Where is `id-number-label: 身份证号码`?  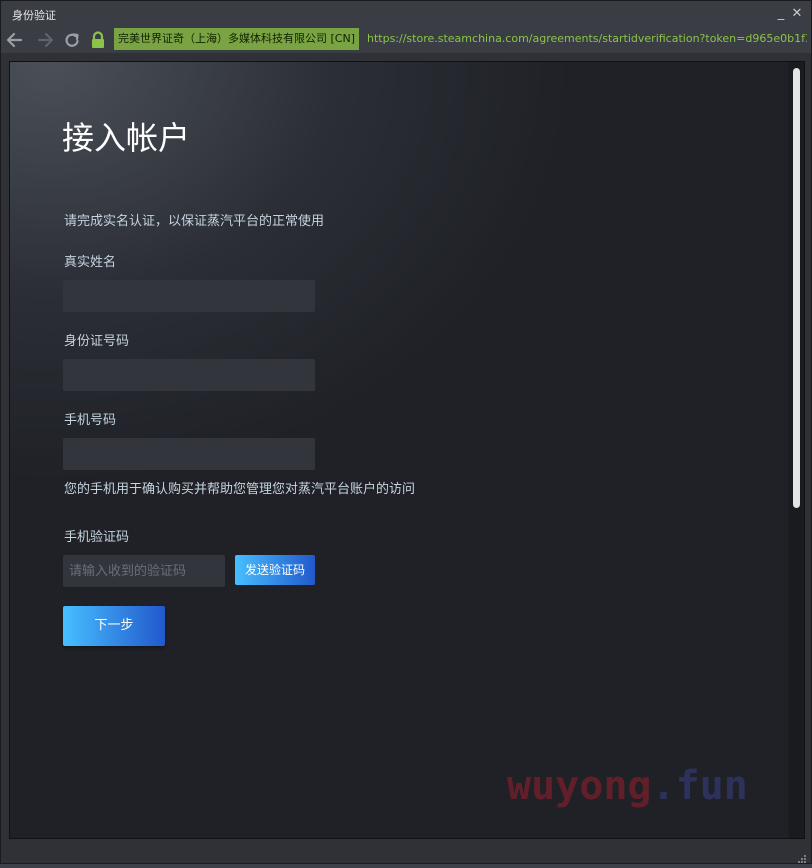 id-number-label: 身份证号码 is located at coordinates (97, 341).